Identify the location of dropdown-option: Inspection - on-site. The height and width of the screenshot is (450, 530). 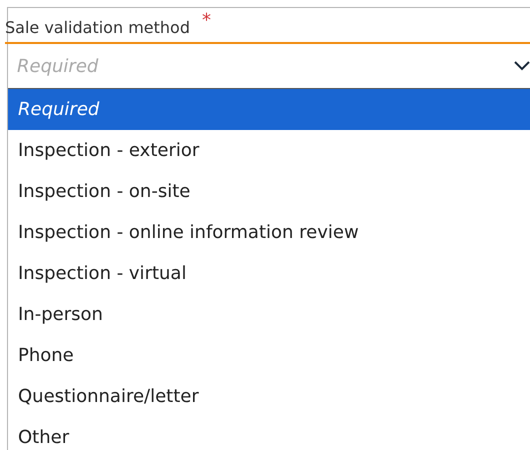
(269, 191).